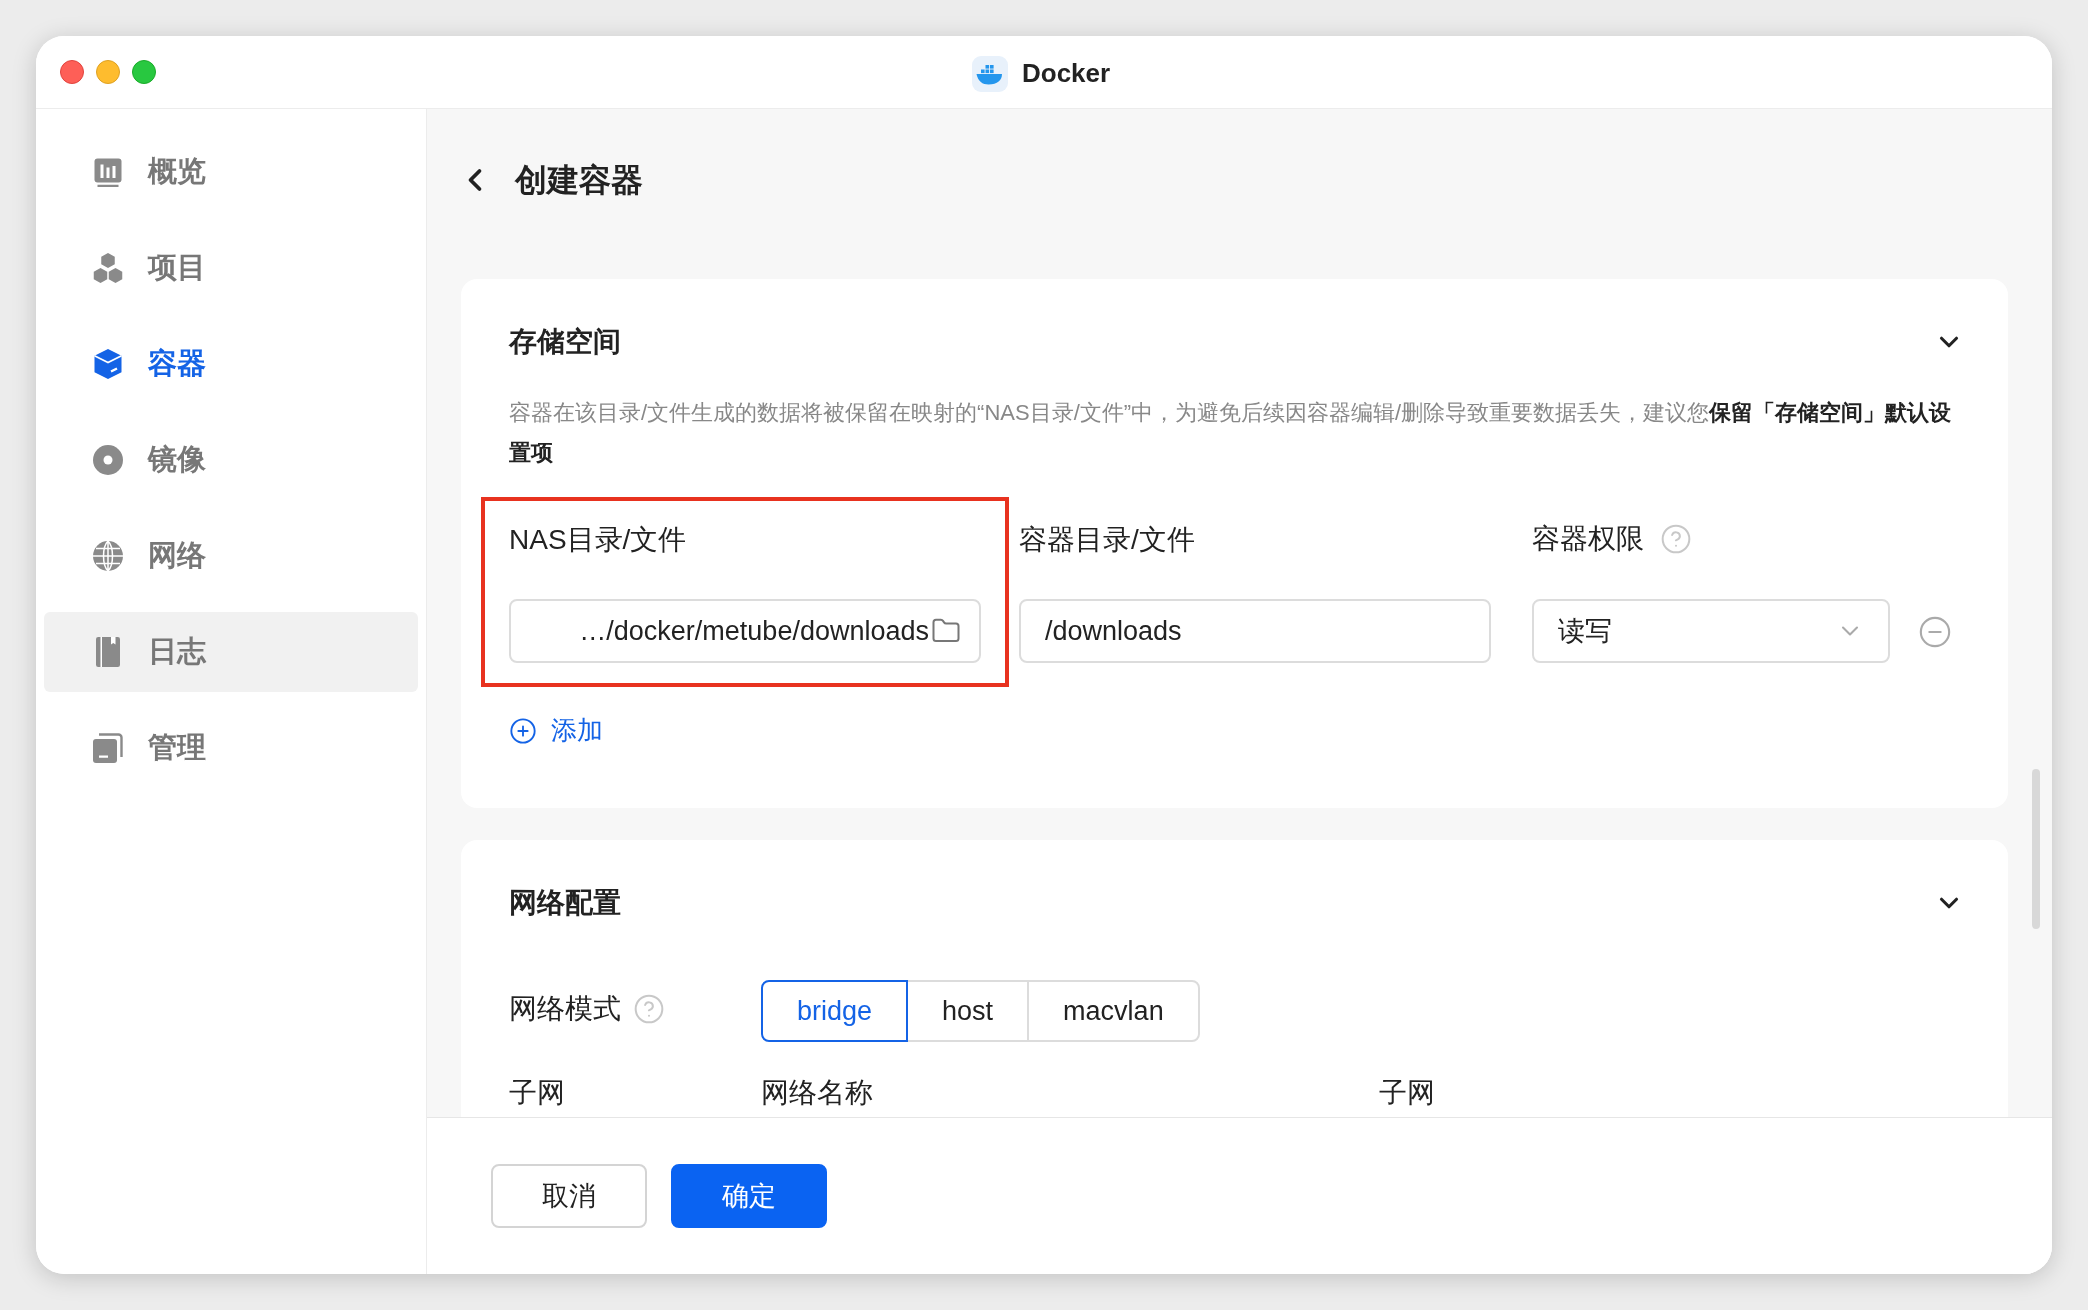  Describe the element at coordinates (565, 342) in the screenshot. I see `section-title: 存储空间` at that location.